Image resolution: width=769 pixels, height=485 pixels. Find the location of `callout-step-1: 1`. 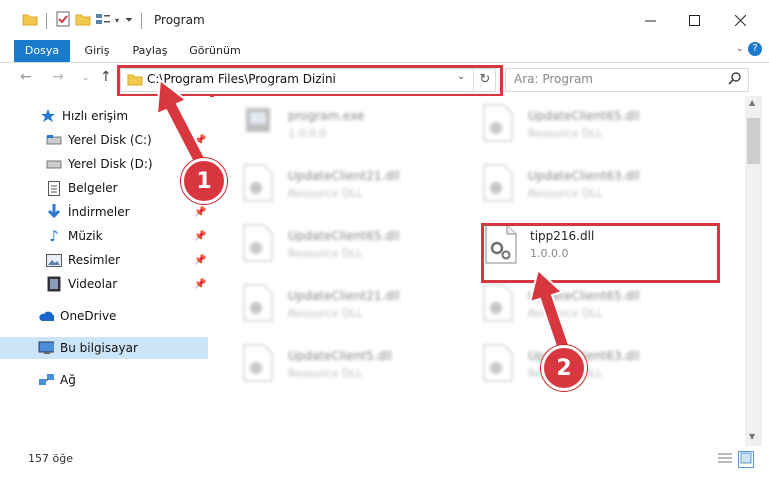

callout-step-1: 1 is located at coordinates (204, 181).